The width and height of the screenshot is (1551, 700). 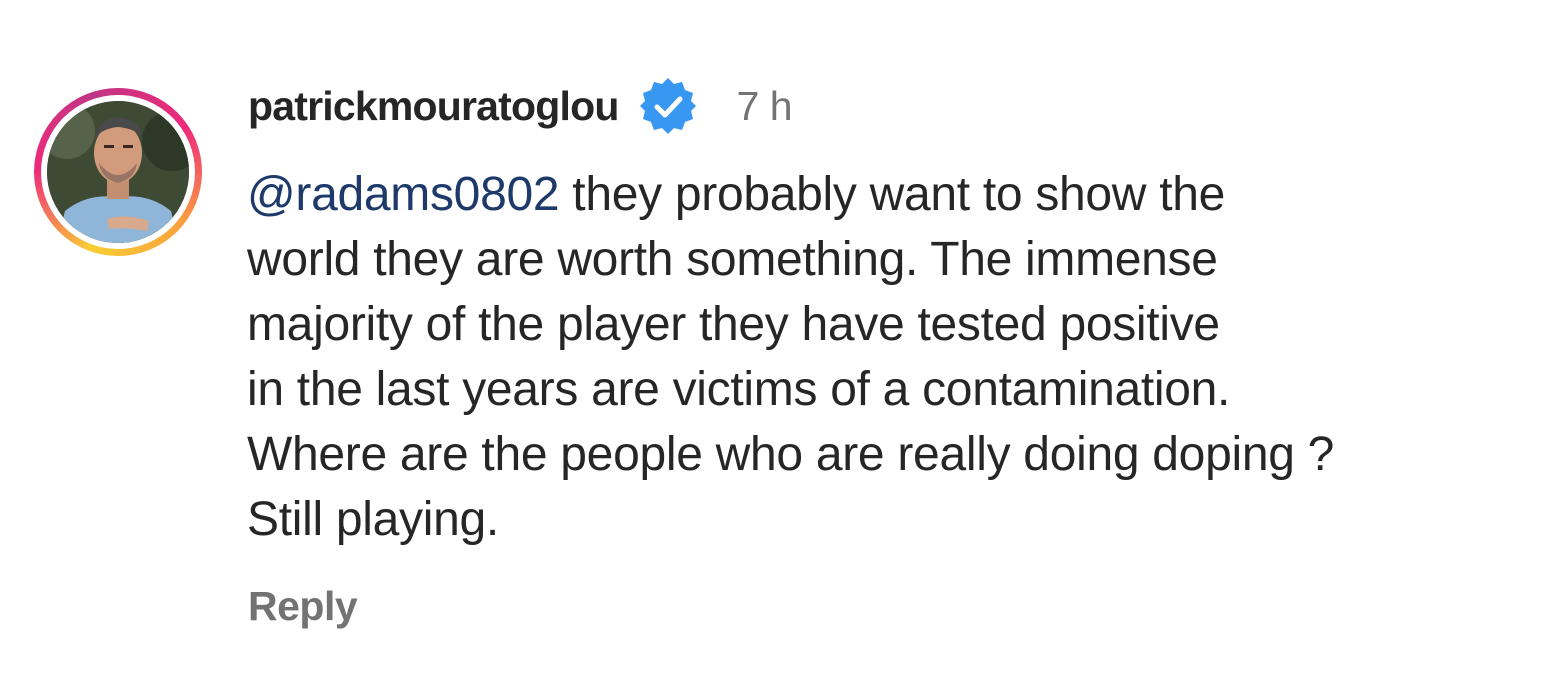 What do you see at coordinates (433, 106) in the screenshot?
I see `username-link: patrickmouratoglou` at bounding box center [433, 106].